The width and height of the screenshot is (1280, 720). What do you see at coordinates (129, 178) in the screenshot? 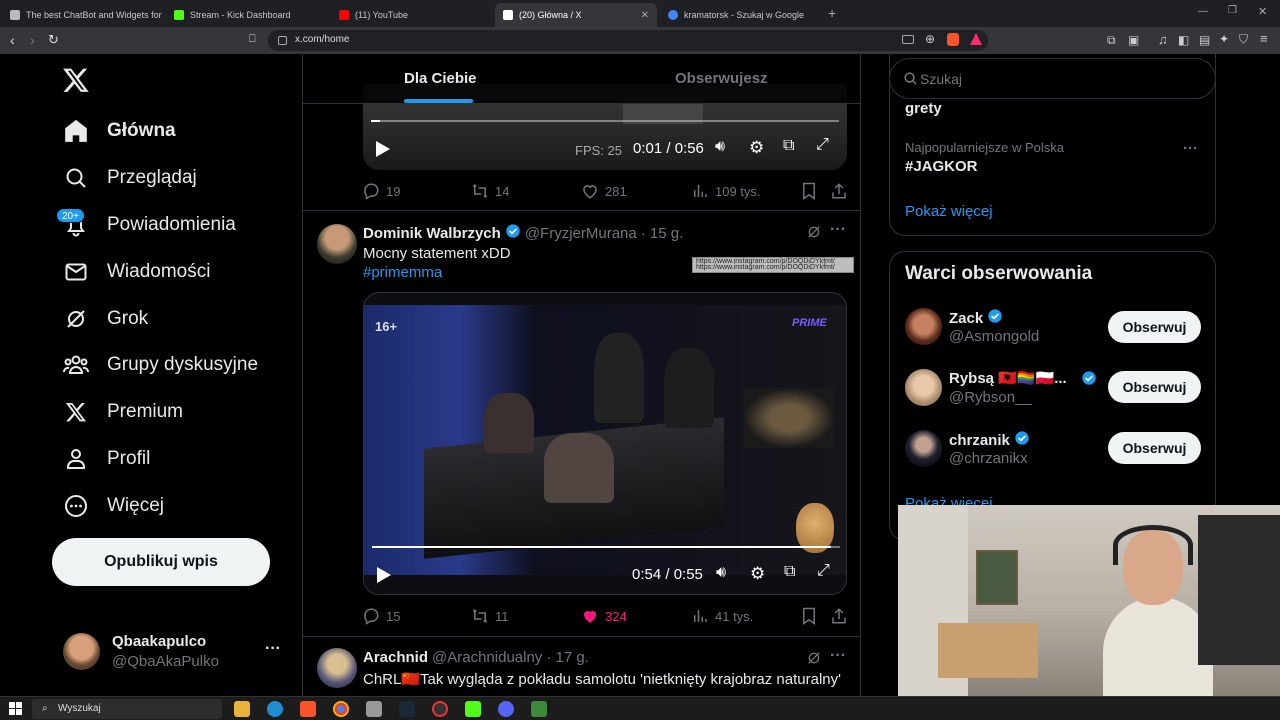
I see `nav-item-explore: Przeglądaj` at bounding box center [129, 178].